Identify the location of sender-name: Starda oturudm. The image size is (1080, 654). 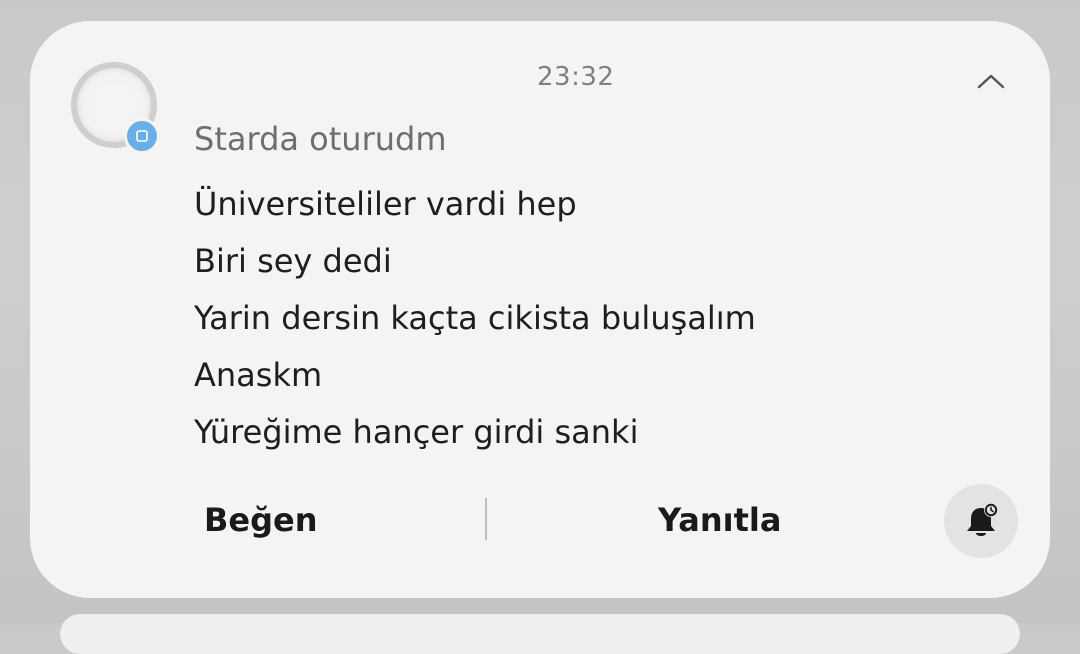
(320, 139).